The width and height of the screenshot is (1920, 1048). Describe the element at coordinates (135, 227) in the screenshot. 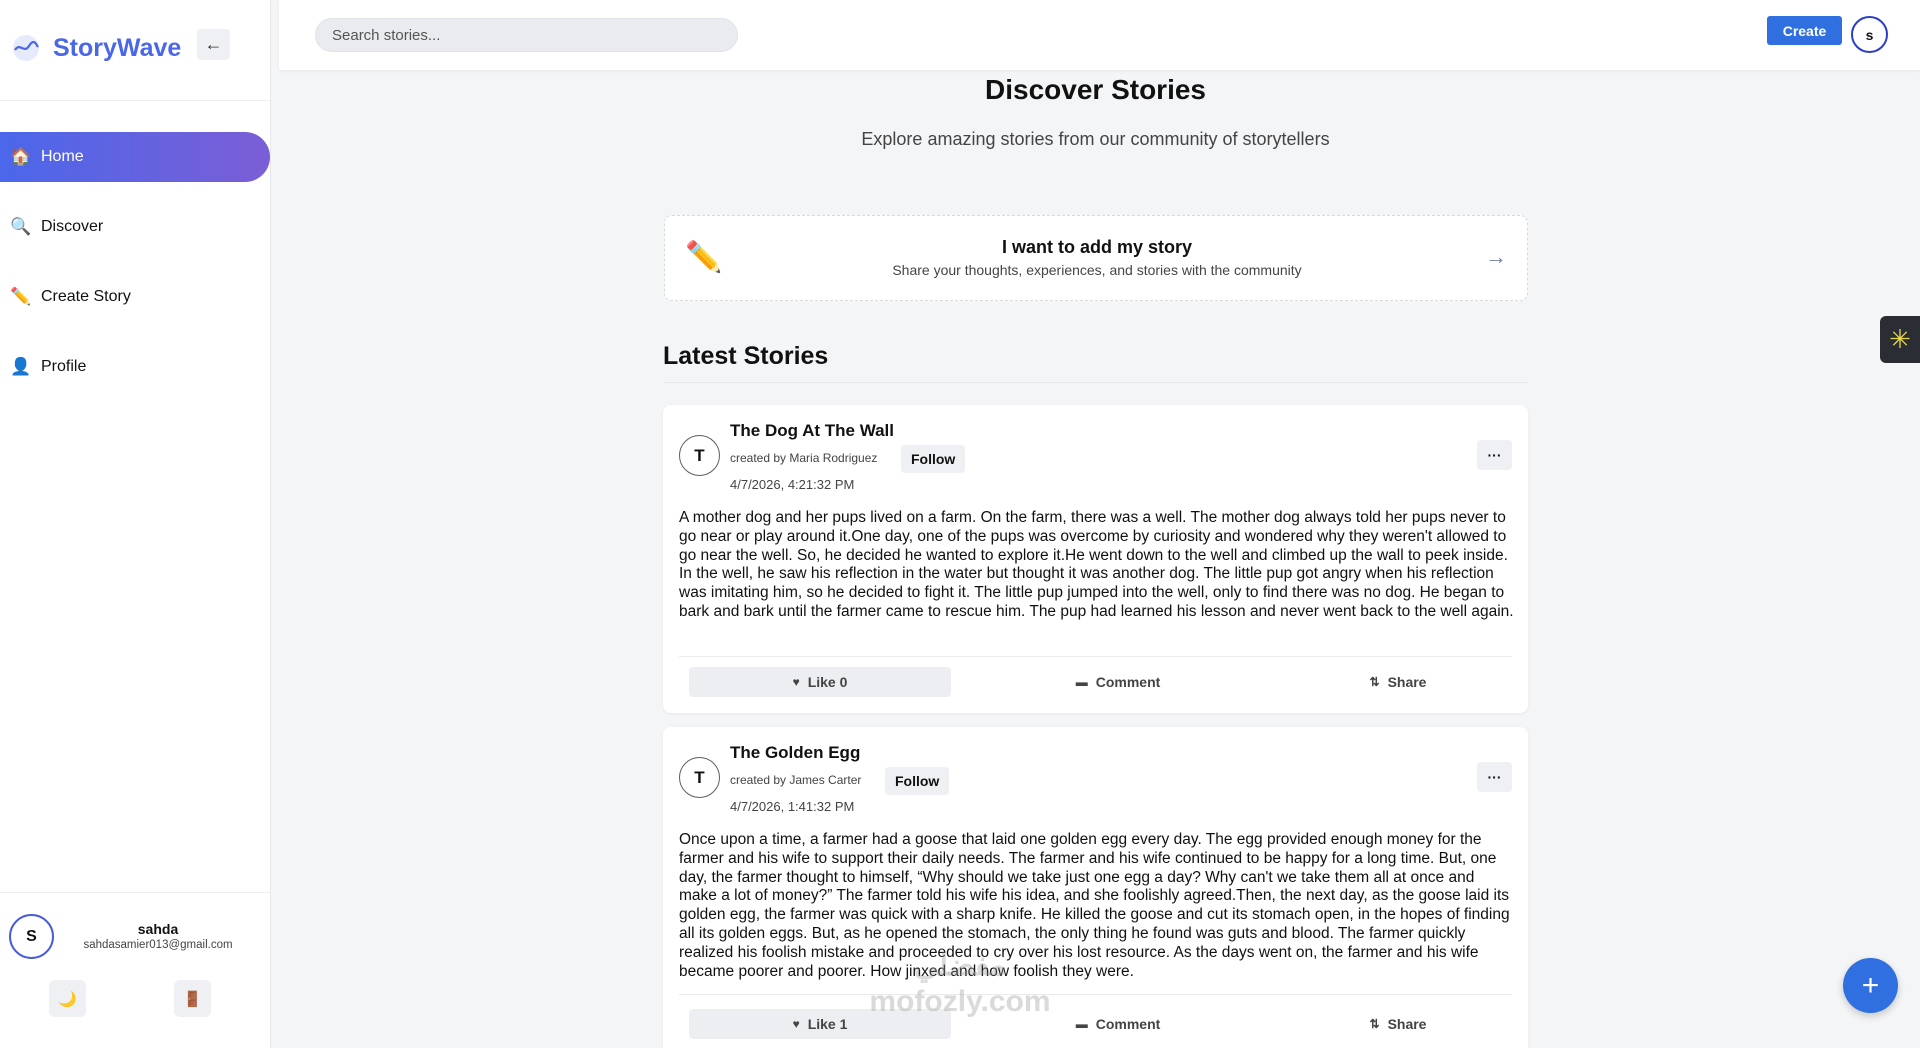

I see `sidebar-item-discover: 🔍 Discover` at that location.